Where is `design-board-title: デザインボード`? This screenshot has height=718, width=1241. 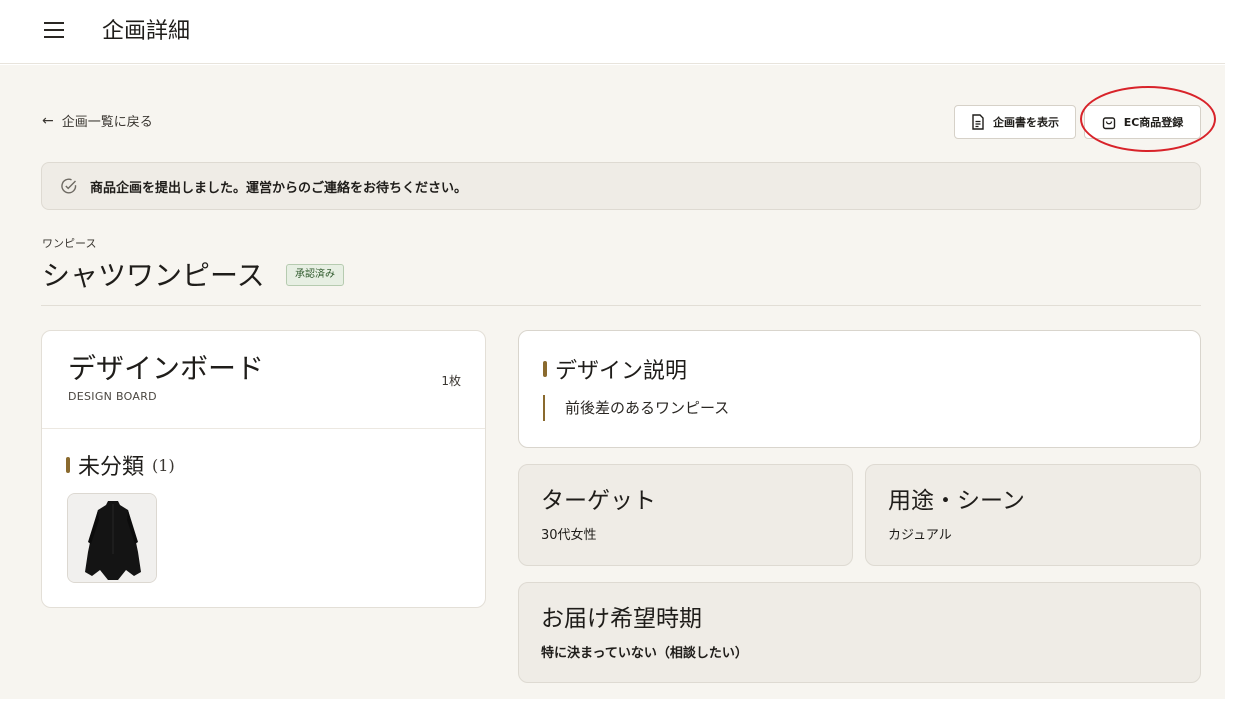 design-board-title: デザインボード is located at coordinates (166, 368).